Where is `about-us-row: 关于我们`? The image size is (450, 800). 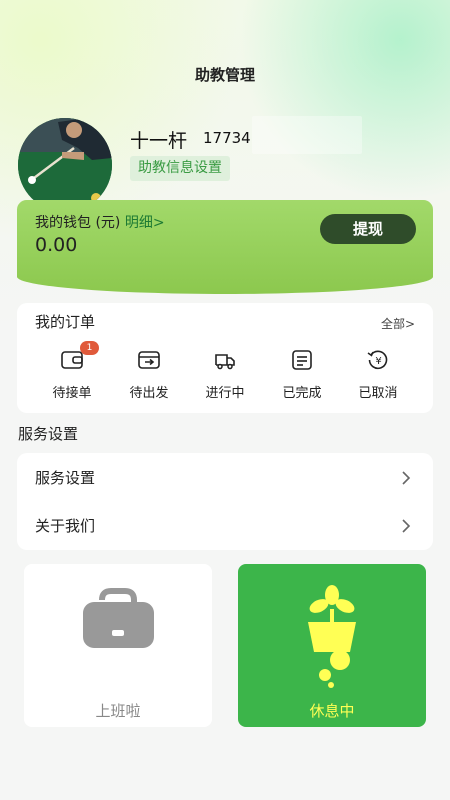
about-us-row: 关于我们 is located at coordinates (225, 526).